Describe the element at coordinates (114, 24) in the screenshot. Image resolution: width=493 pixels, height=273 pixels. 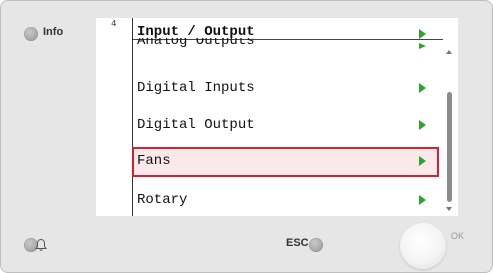
I see `page-number: 4` at that location.